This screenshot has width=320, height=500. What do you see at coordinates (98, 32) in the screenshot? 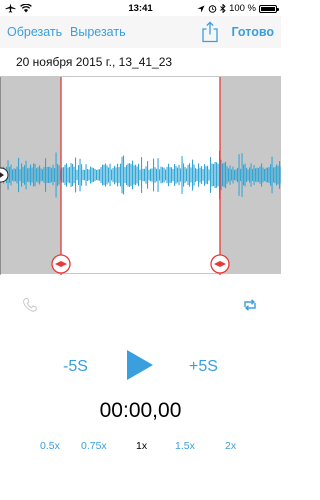
I see `cut-button: Вырезать` at bounding box center [98, 32].